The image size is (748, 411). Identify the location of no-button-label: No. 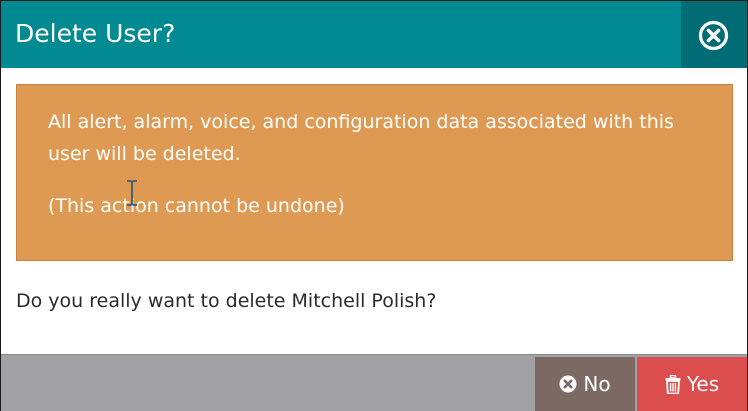
(597, 384).